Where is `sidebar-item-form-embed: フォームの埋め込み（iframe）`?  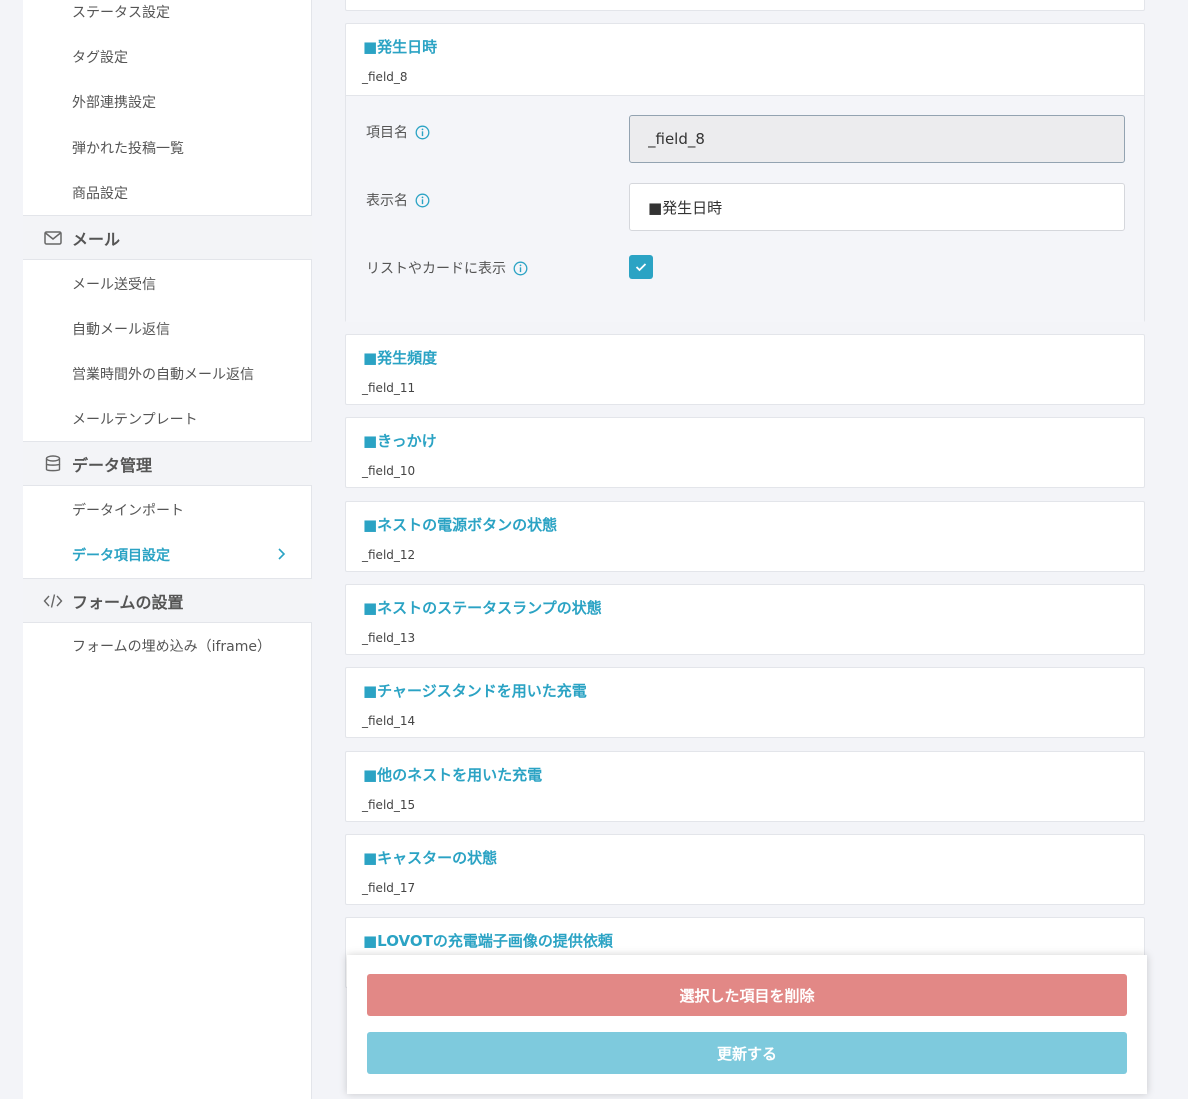
sidebar-item-form-embed: フォームの埋め込み（iframe） is located at coordinates (167, 645).